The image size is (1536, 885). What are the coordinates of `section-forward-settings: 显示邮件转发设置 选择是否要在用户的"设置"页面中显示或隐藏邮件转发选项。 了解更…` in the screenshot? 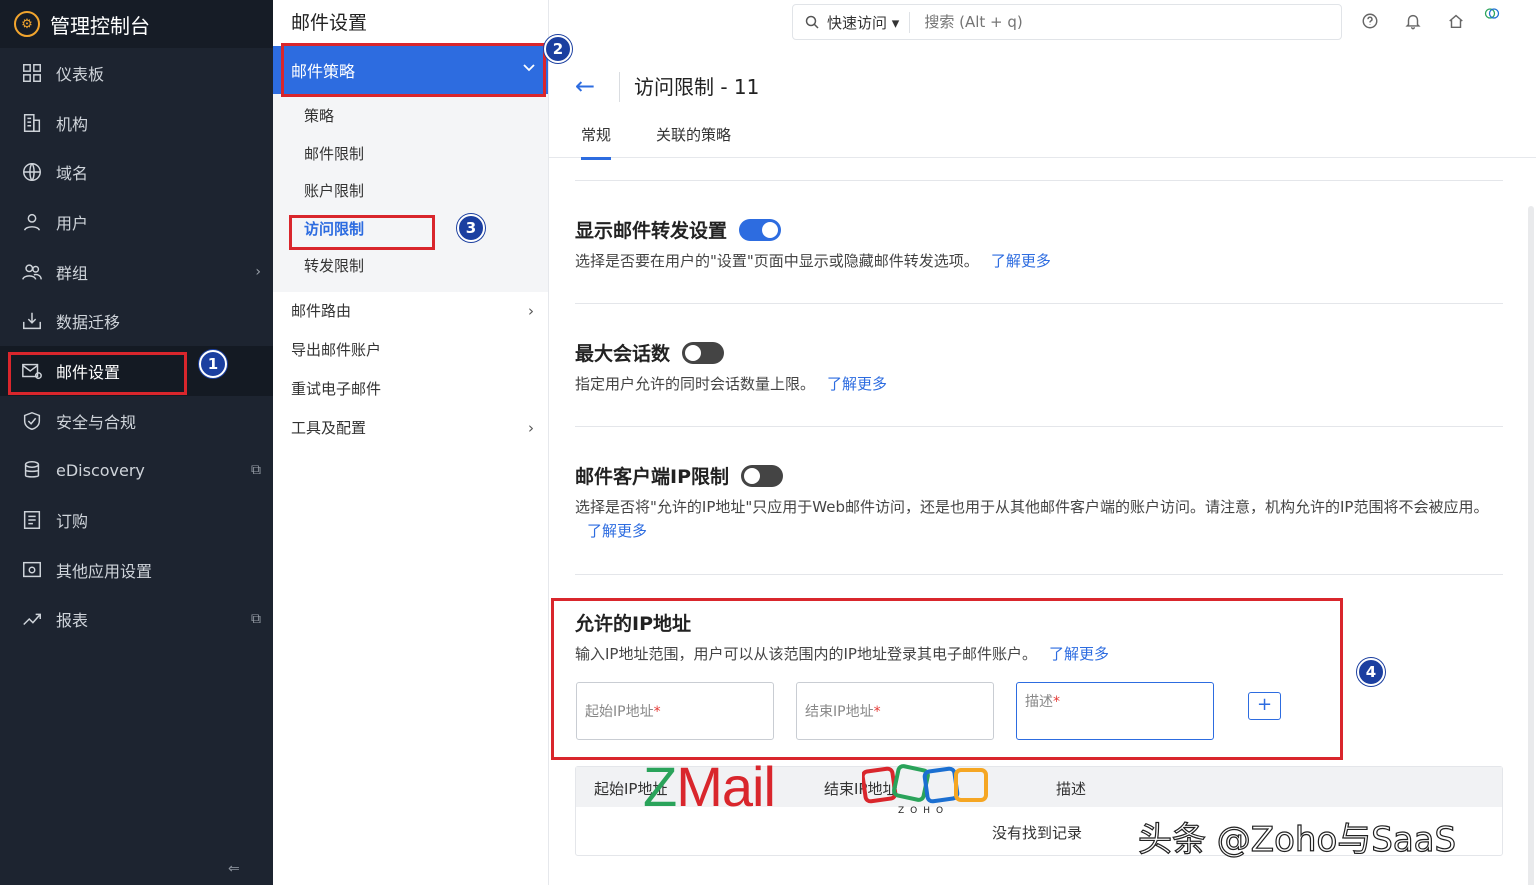 It's located at (1039, 244).